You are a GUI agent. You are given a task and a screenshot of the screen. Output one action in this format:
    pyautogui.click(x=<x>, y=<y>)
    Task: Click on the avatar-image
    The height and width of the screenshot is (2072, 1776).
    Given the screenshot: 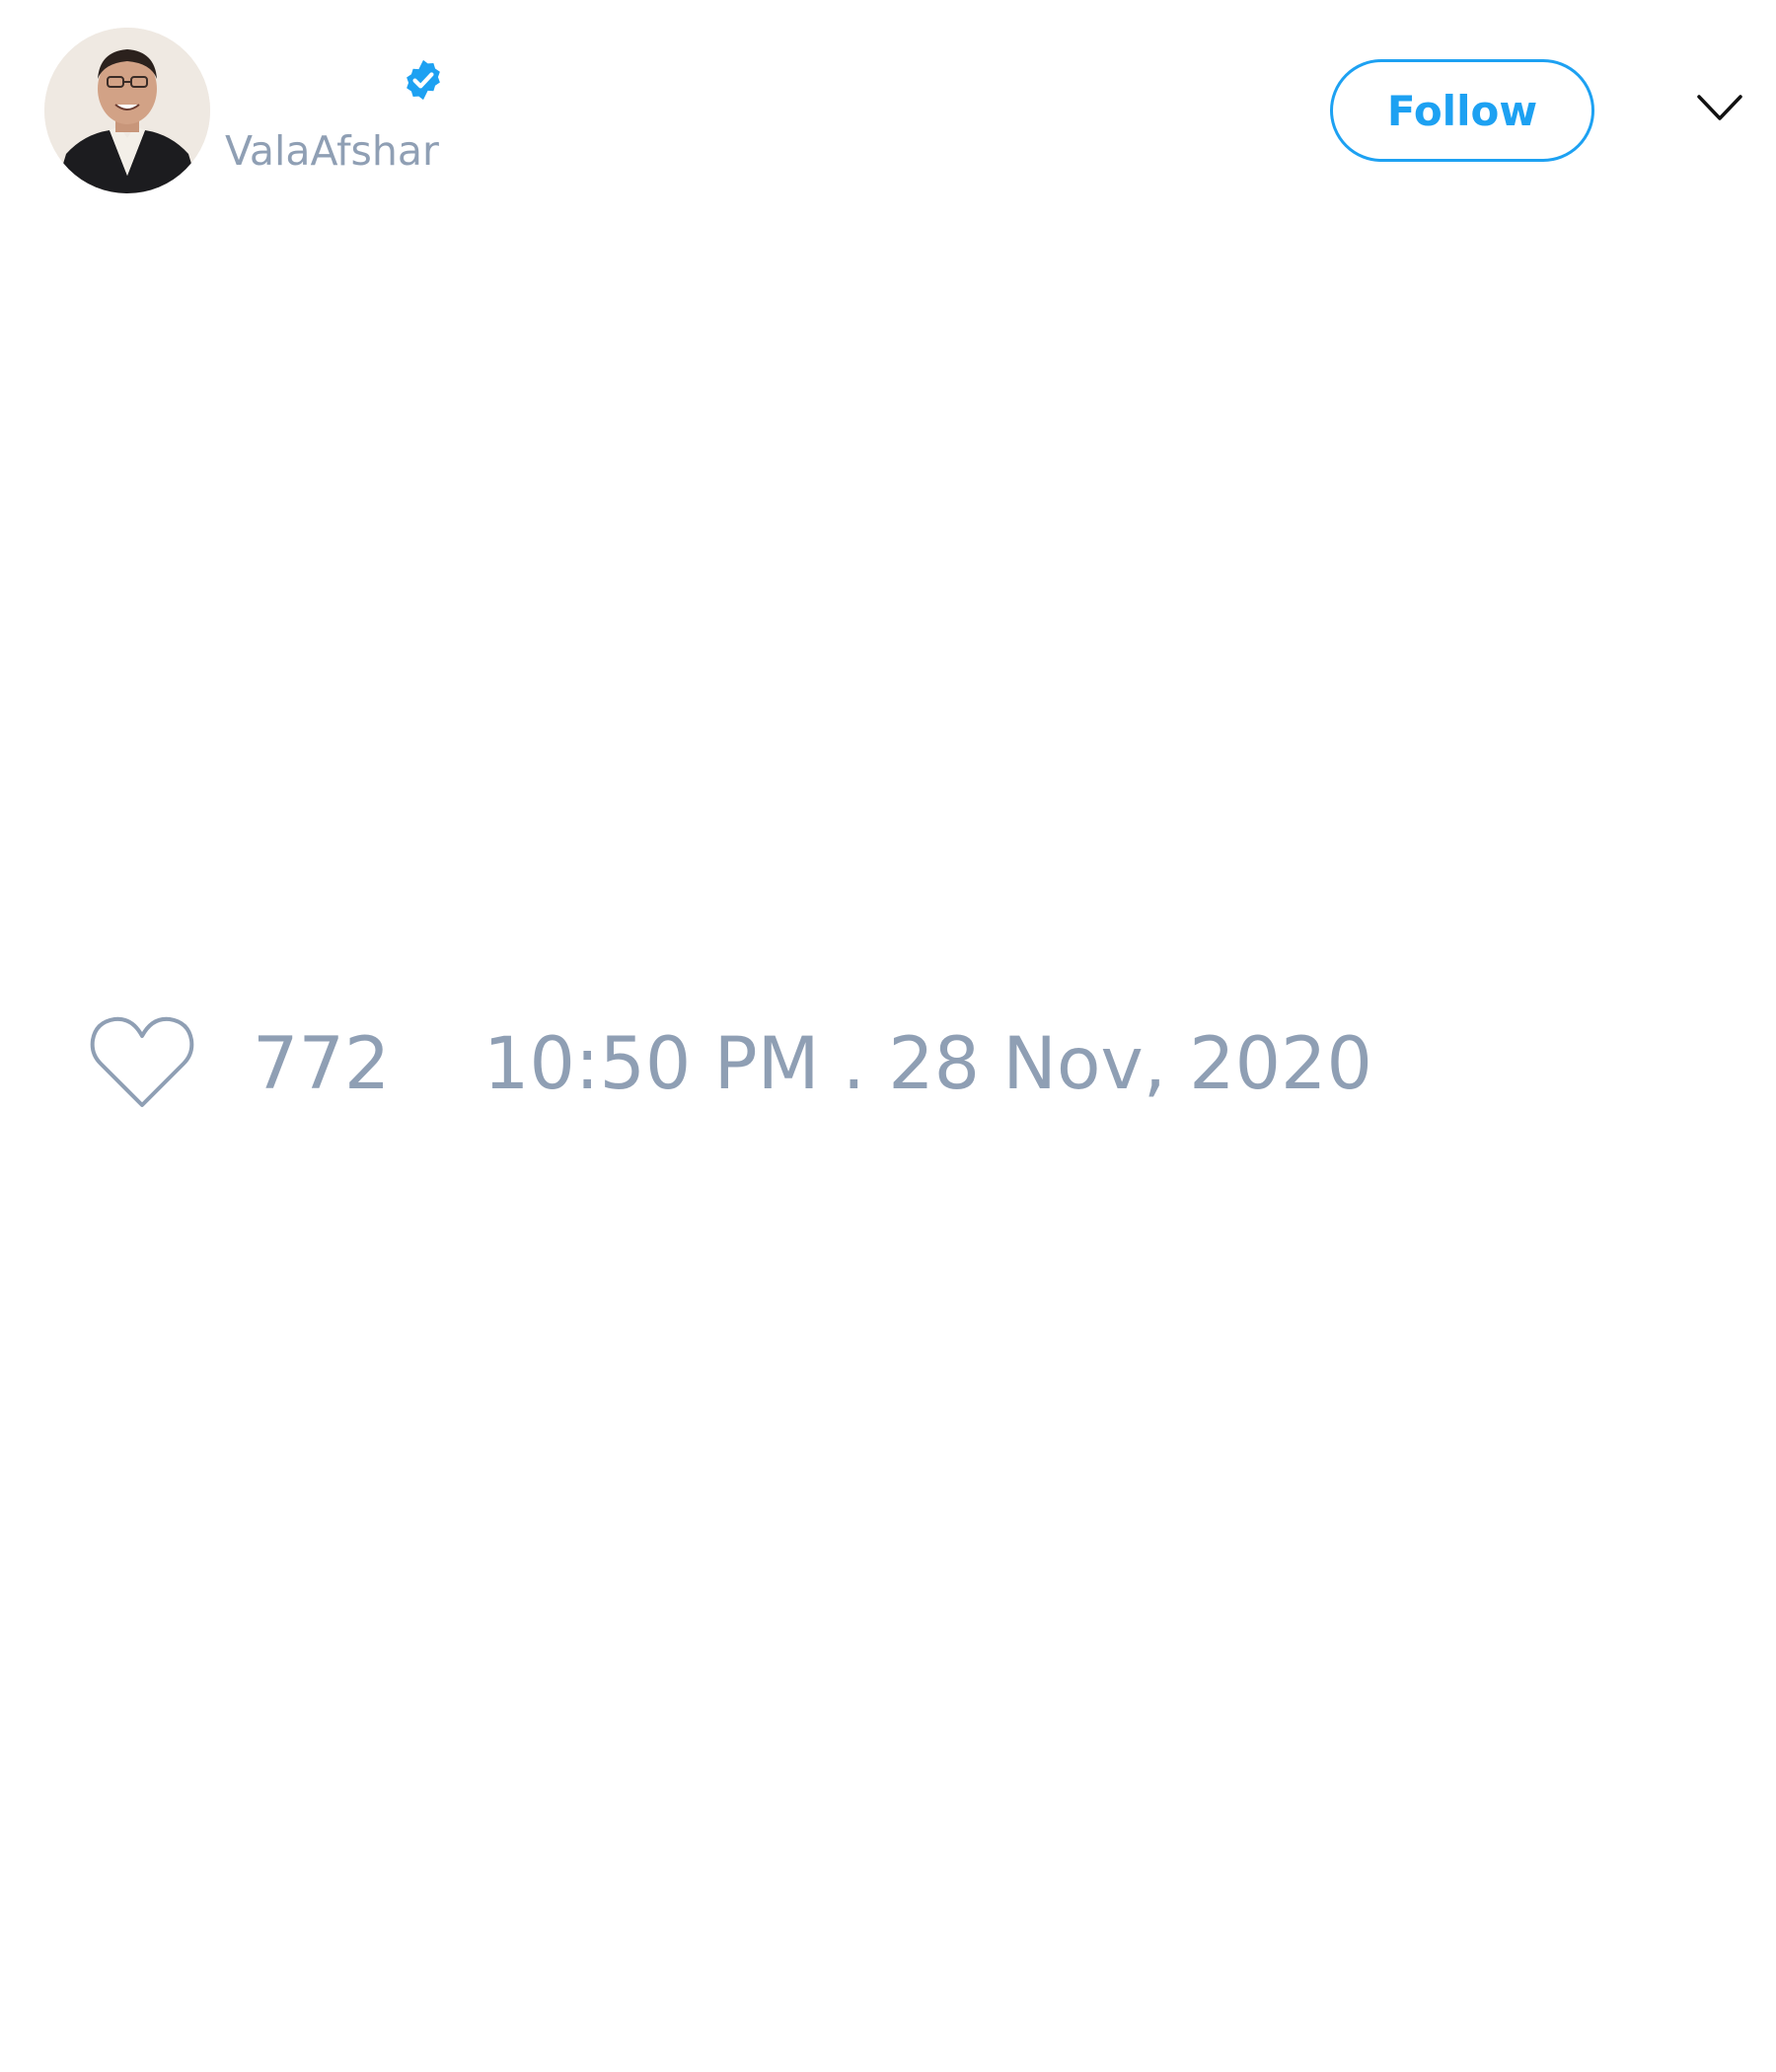 What is the action you would take?
    pyautogui.click(x=127, y=111)
    